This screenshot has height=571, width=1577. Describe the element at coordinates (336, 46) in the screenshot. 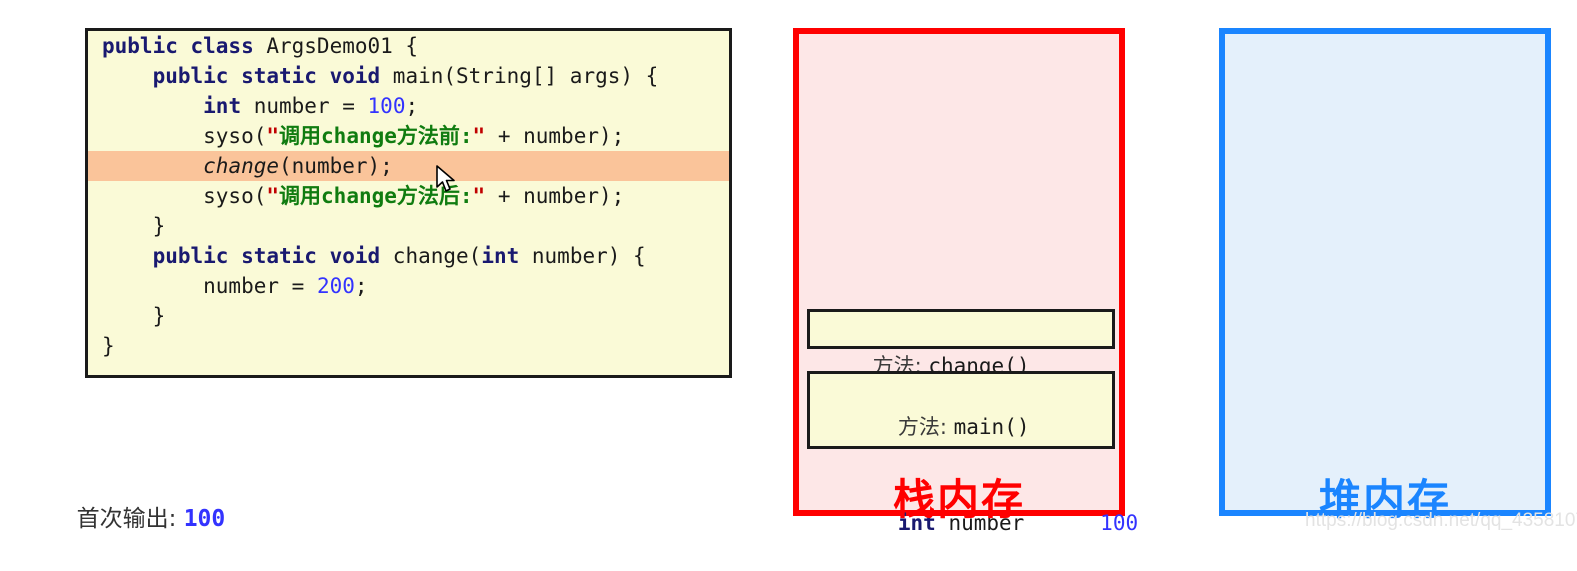

I see `code-token-plain: ArgsDemo01 {` at that location.